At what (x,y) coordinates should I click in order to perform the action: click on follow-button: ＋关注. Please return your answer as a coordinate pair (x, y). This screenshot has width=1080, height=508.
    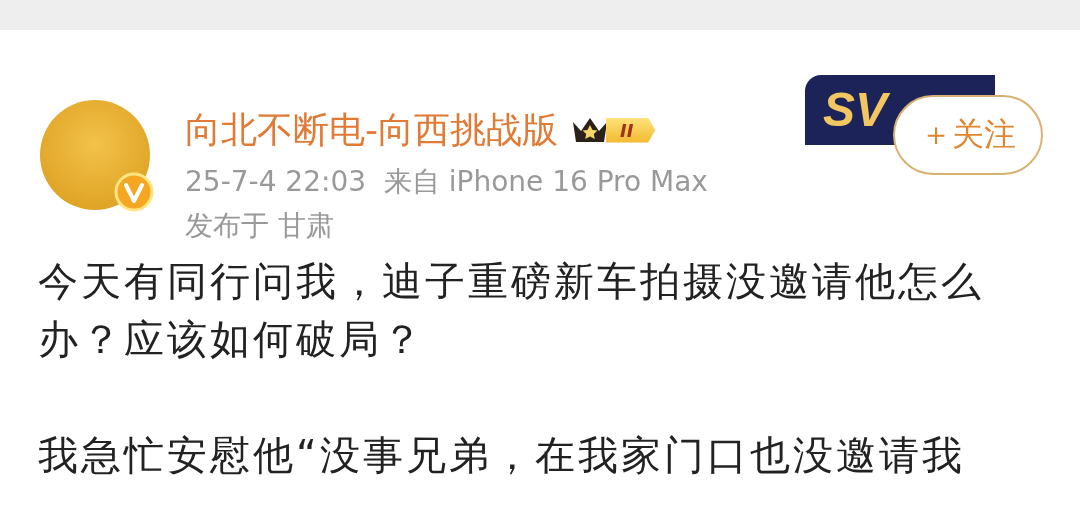
    Looking at the image, I should click on (968, 135).